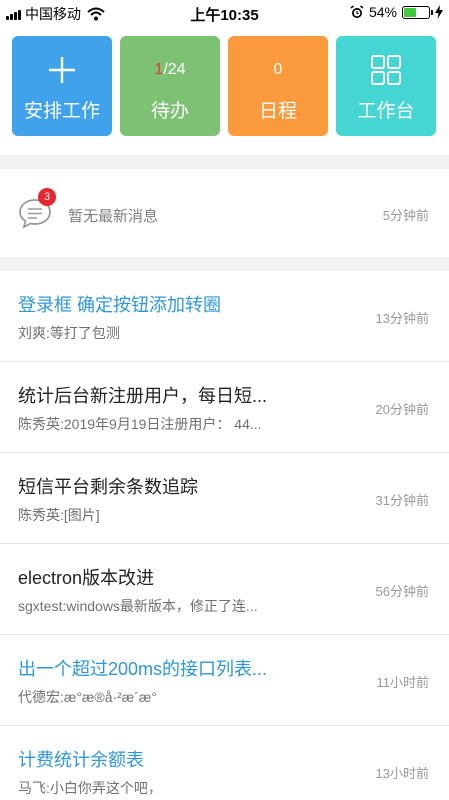 This screenshot has width=449, height=800. What do you see at coordinates (405, 215) in the screenshot?
I see `notification-time: 5分钟前` at bounding box center [405, 215].